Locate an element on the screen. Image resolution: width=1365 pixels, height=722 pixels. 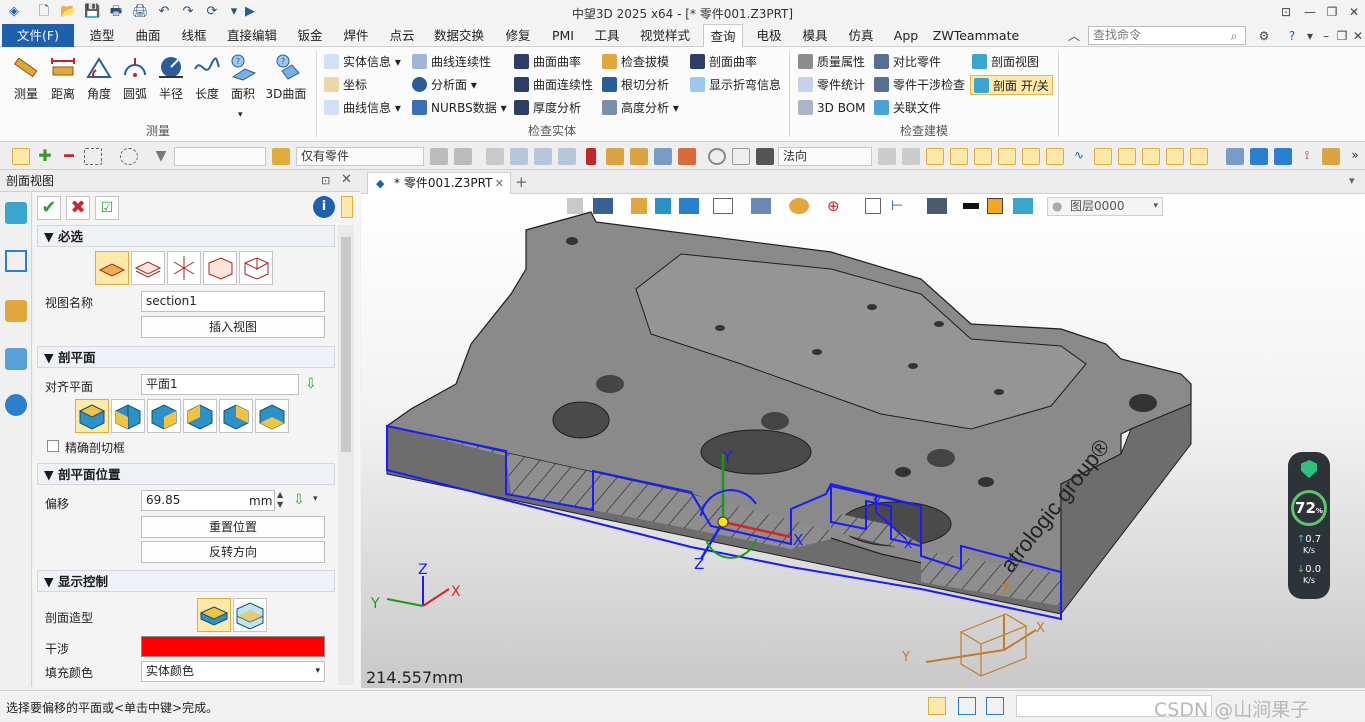
close-window-button: ✕ is located at coordinates (1354, 12).